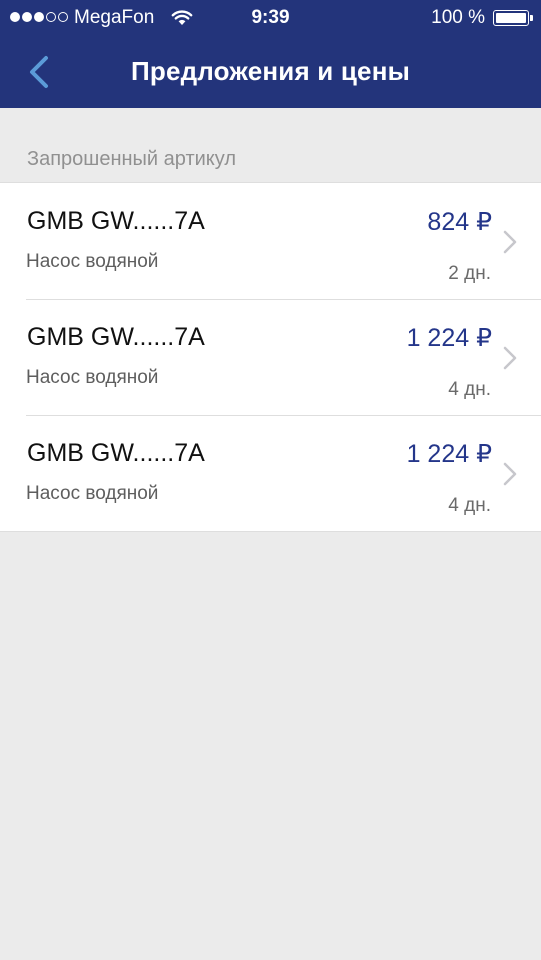  I want to click on battery-tip, so click(531, 18).